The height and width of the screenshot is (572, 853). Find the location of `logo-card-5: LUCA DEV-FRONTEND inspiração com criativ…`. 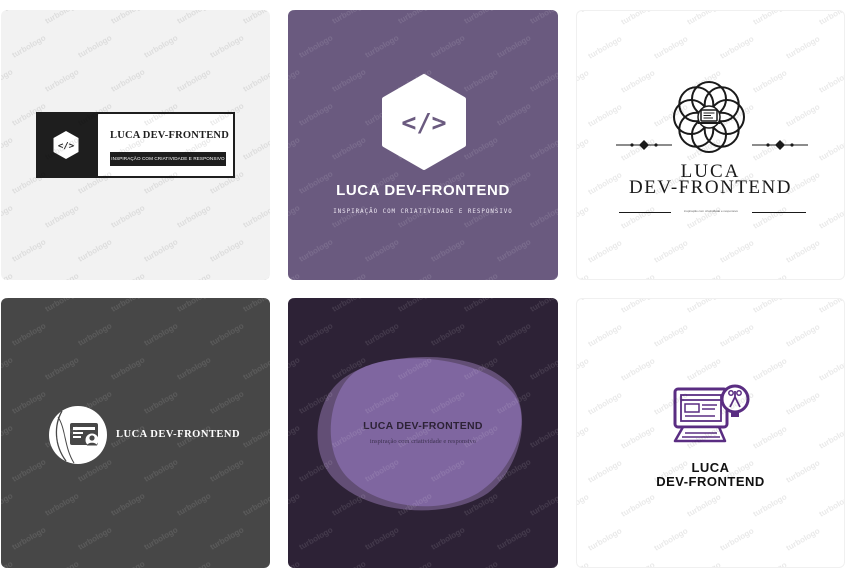

logo-card-5: LUCA DEV-FRONTEND inspiração com criativ… is located at coordinates (423, 433).